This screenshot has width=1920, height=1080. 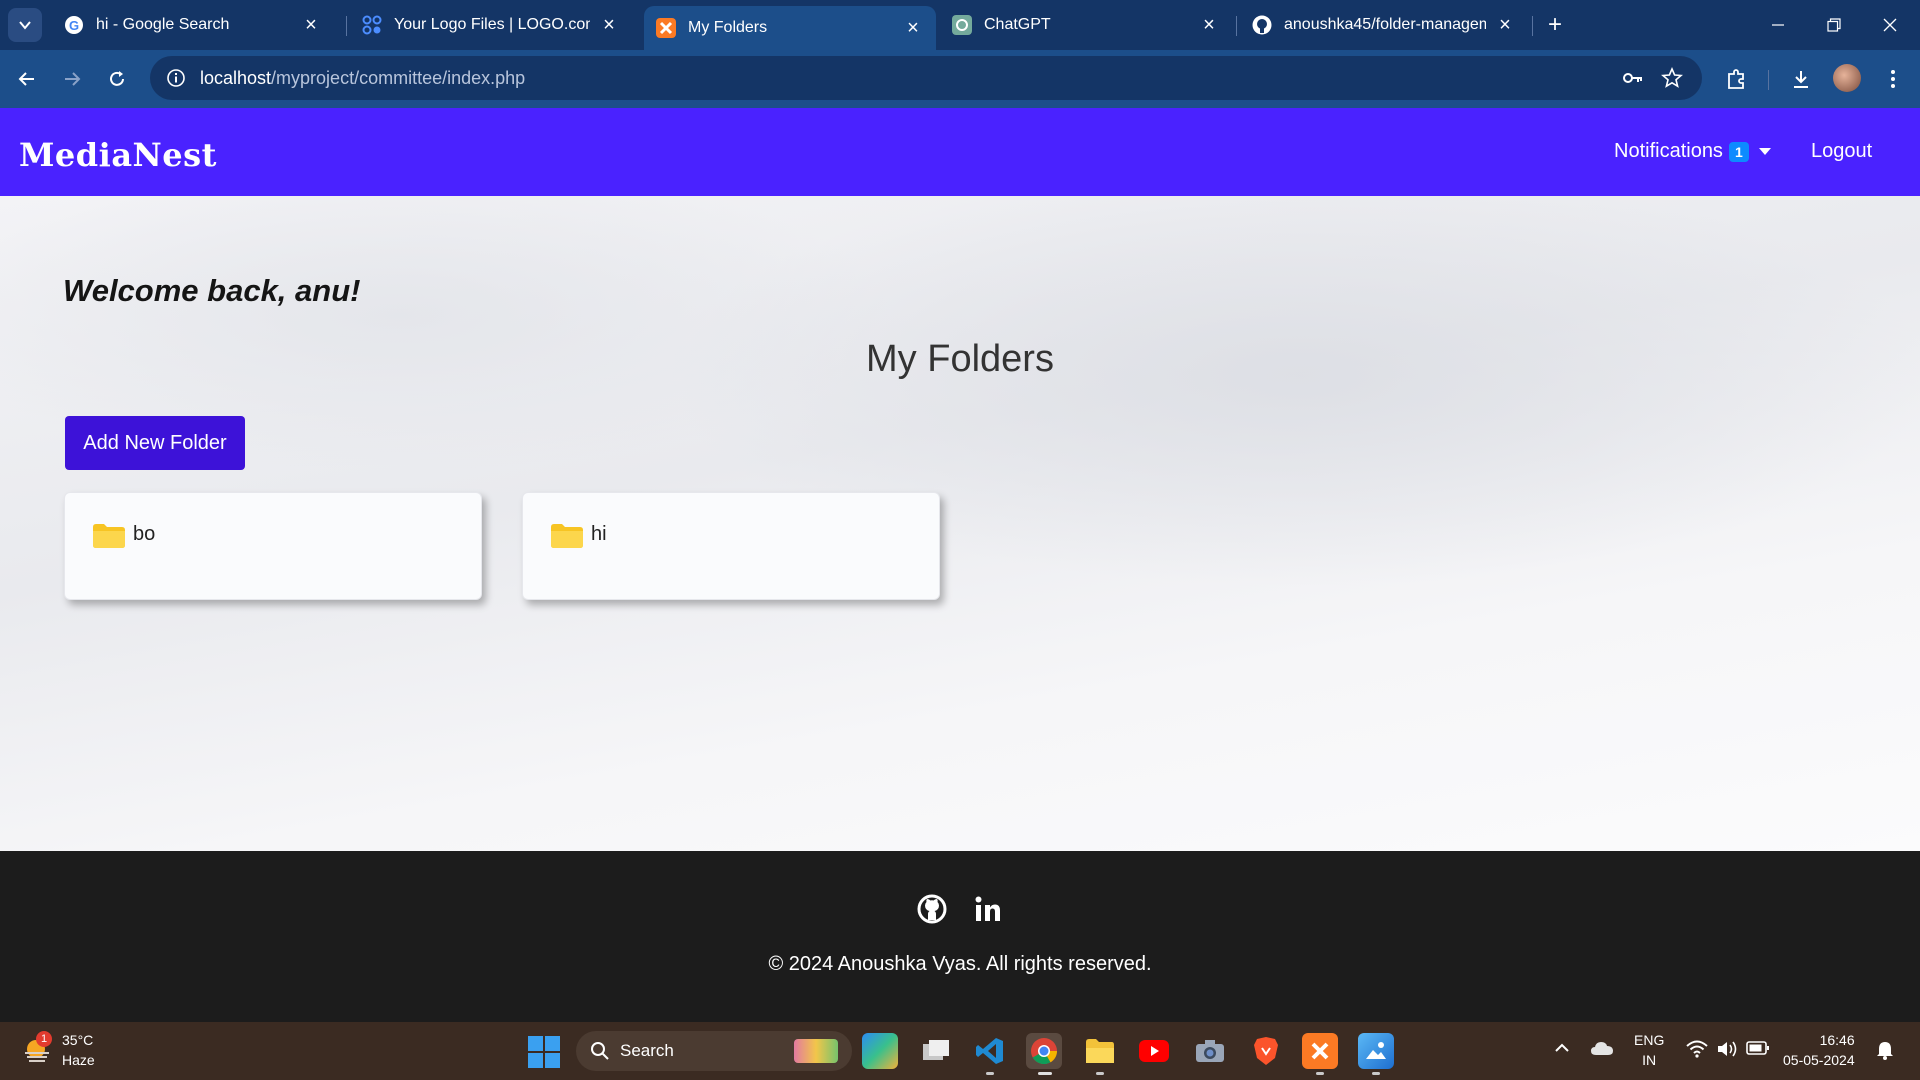 I want to click on task-view-icon, so click(x=936, y=1051).